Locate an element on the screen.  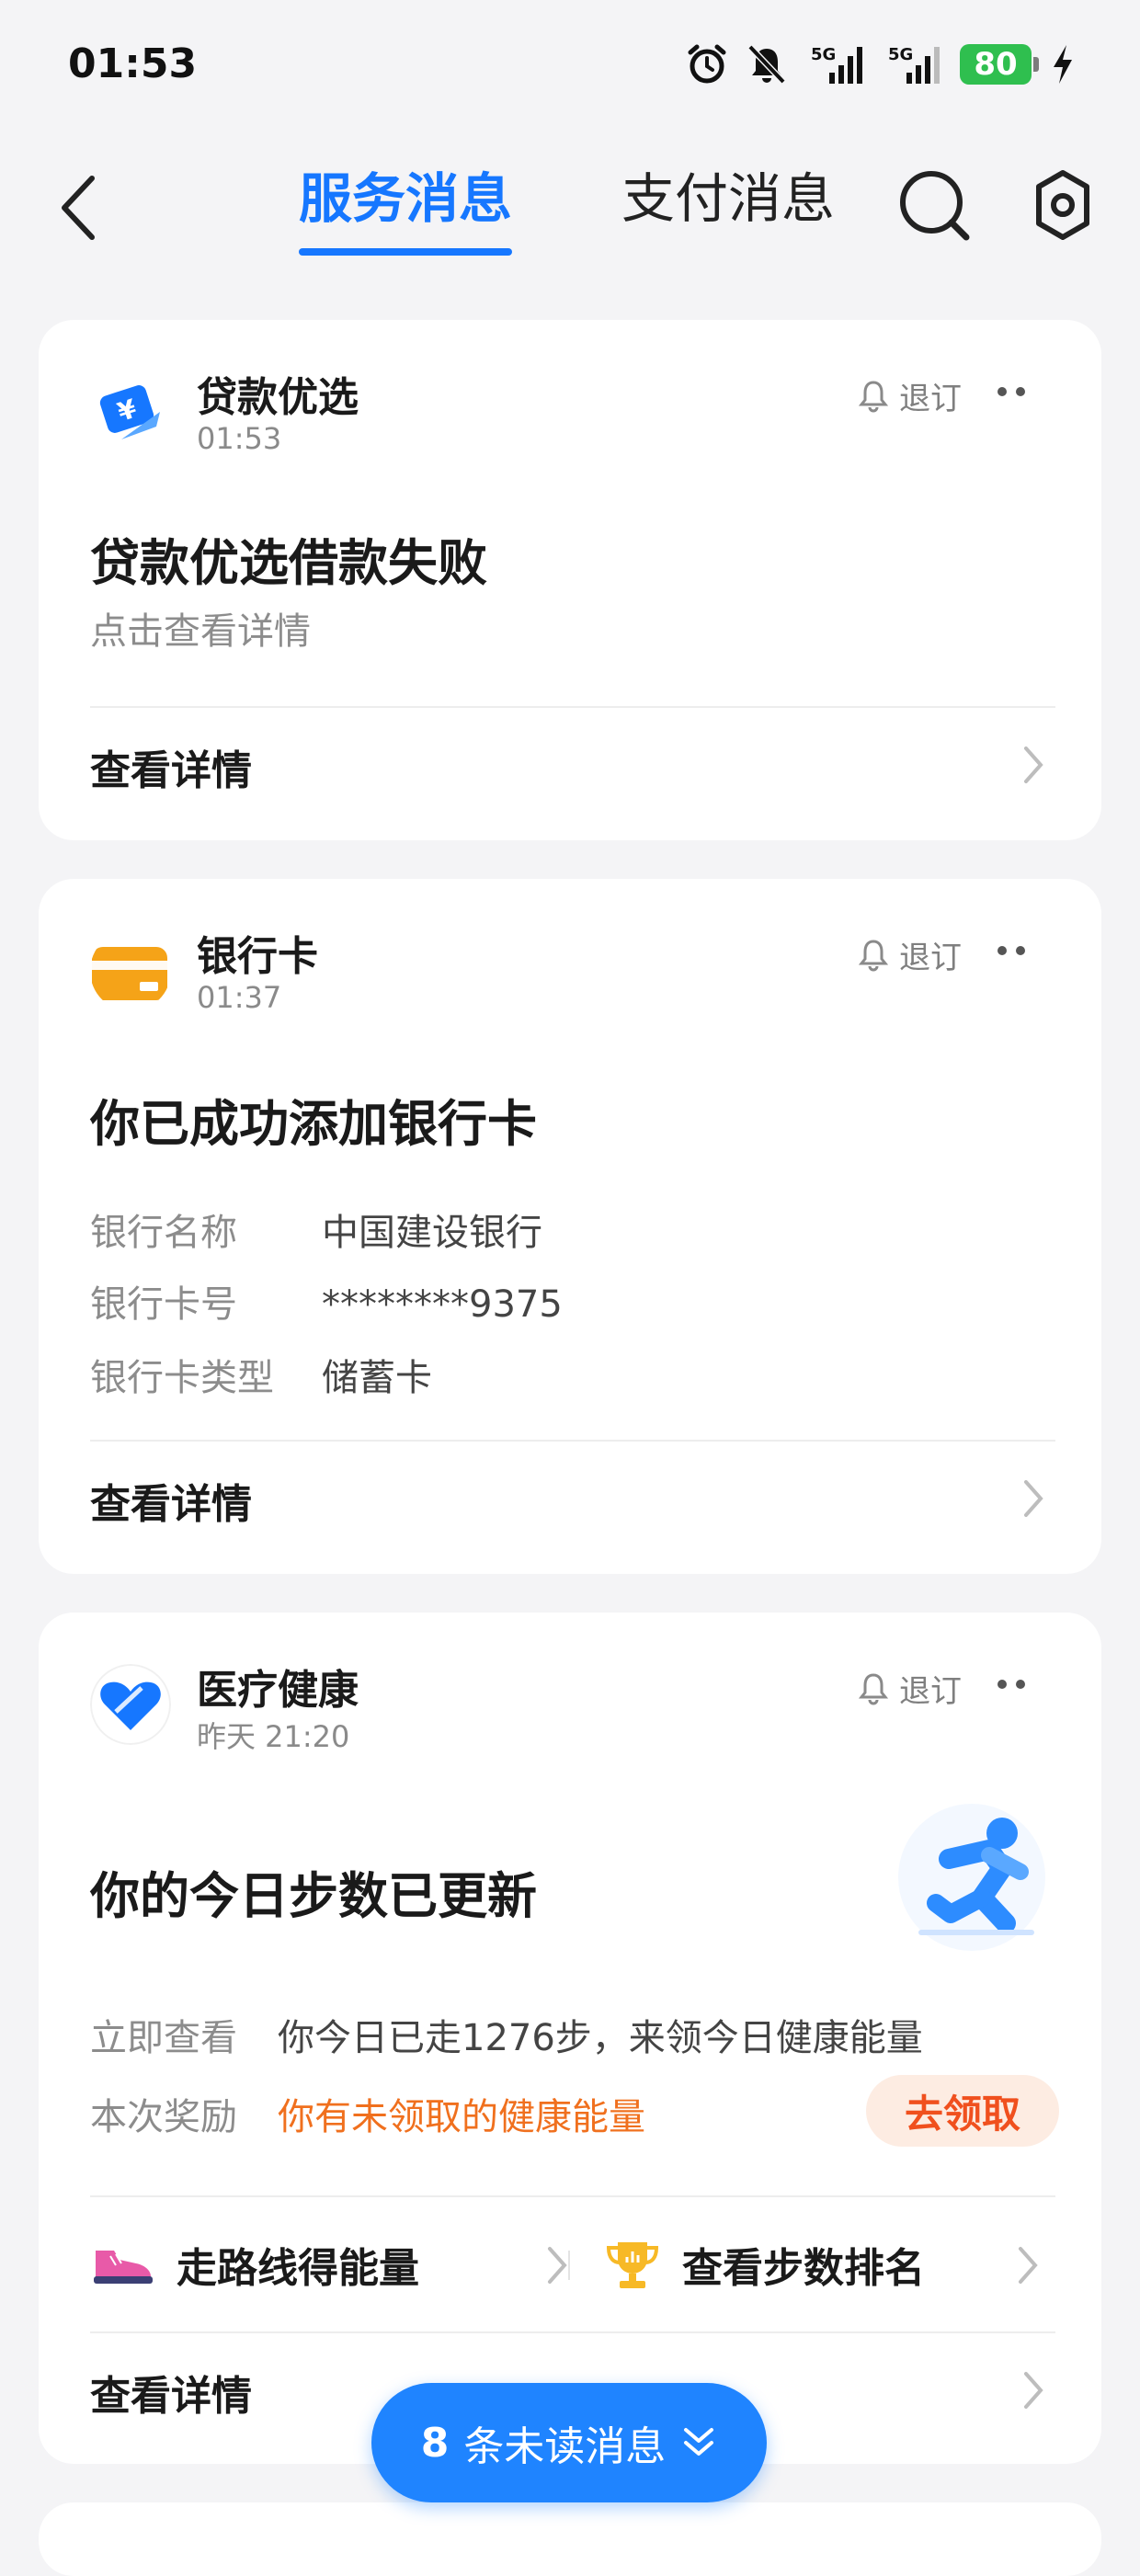
mute-icon is located at coordinates (766, 64).